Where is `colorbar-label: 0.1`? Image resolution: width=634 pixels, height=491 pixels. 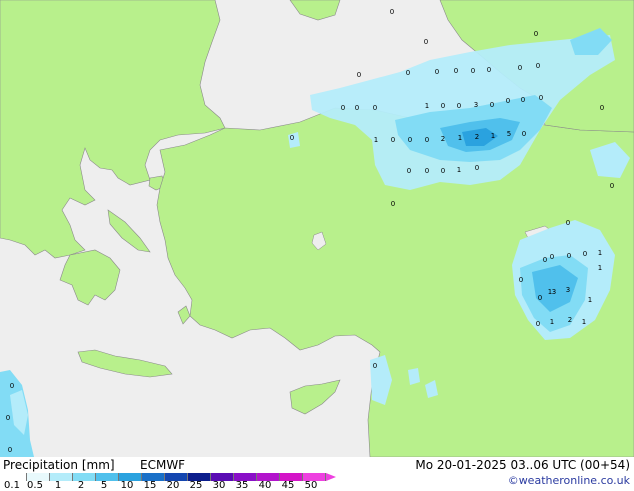
colorbar-label: 0.1 is located at coordinates (12, 485).